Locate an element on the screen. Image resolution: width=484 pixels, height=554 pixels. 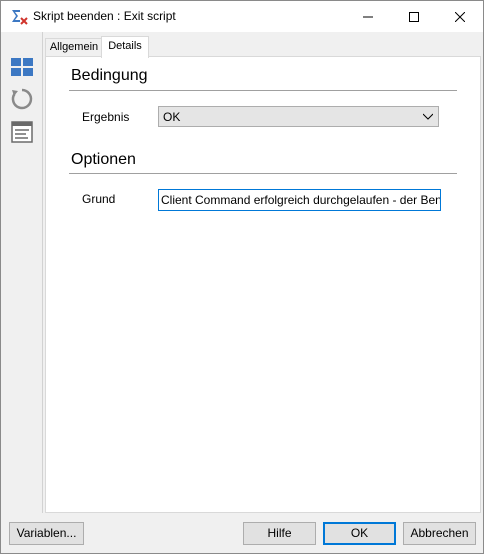
reason-label: Grund is located at coordinates (99, 199).